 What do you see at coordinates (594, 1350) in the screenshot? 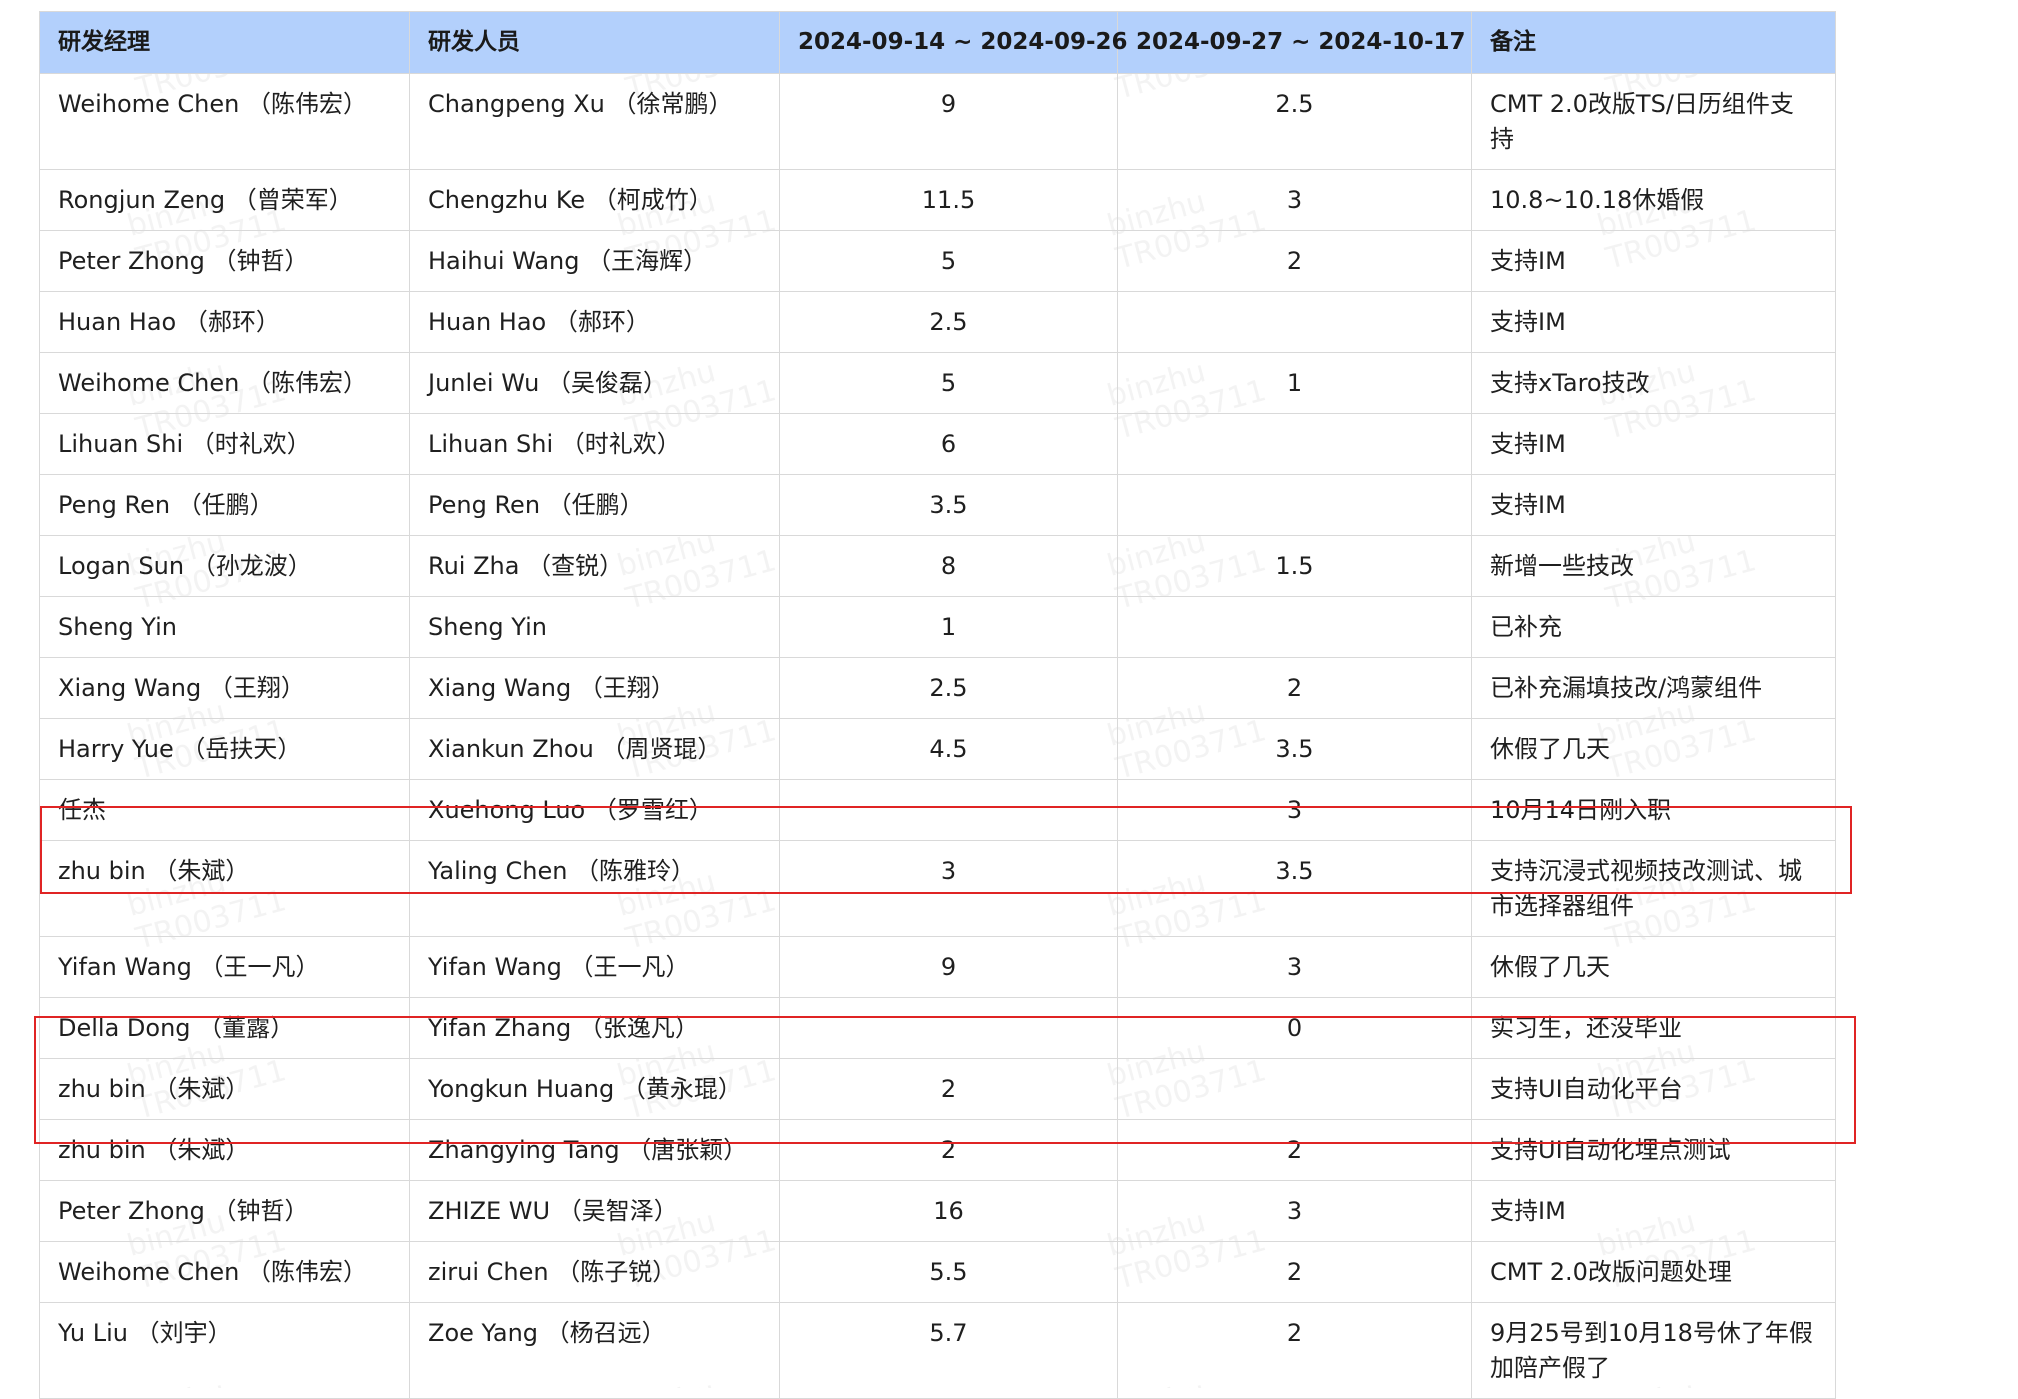
I see `cell-developer: Zoe Yang （杨召远）` at bounding box center [594, 1350].